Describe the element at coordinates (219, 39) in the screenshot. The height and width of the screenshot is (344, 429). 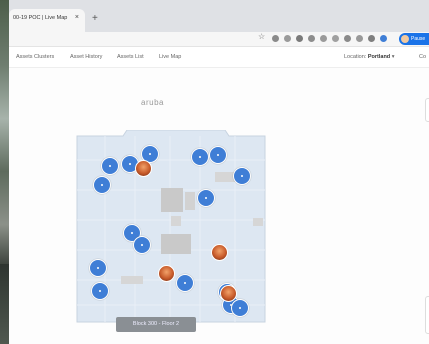
I see `browser-toolbar: ☆ Pause` at that location.